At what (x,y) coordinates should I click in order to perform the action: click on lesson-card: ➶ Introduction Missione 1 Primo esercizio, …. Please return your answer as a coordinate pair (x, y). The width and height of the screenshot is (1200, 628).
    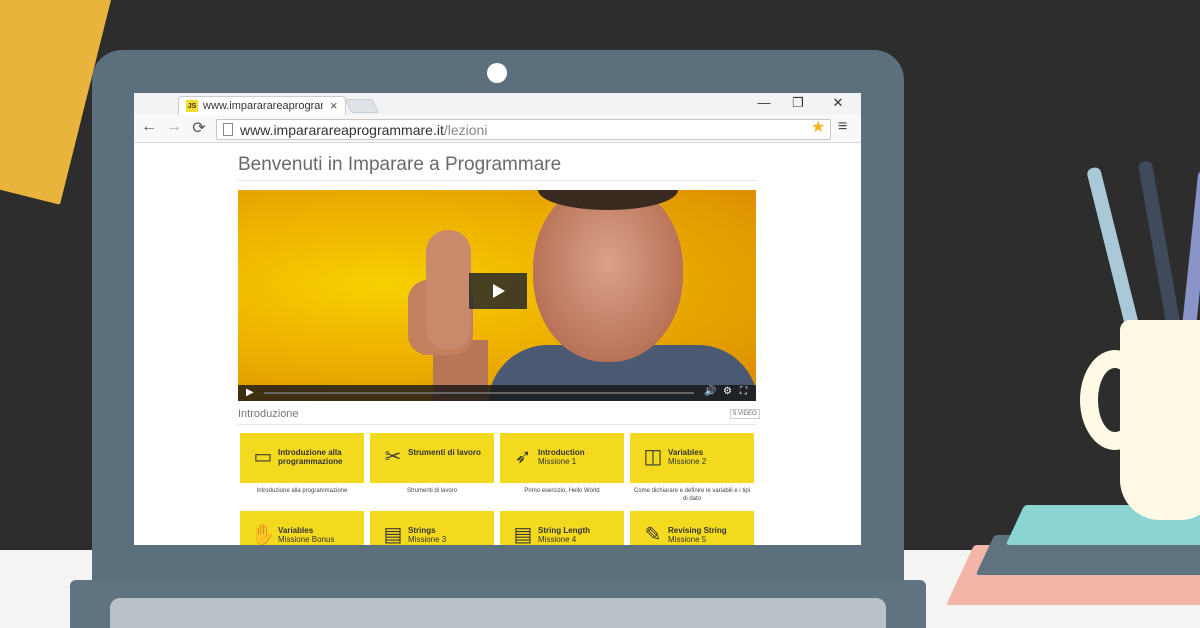
    Looking at the image, I should click on (562, 464).